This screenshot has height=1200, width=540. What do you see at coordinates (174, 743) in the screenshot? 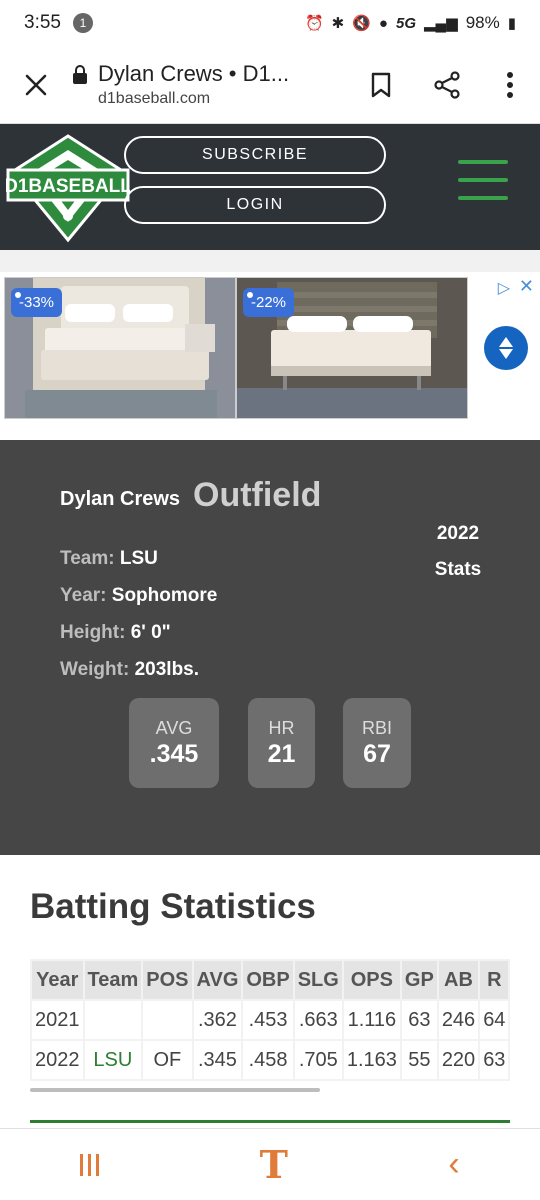
I see `stat-box-avg: AVG .345` at bounding box center [174, 743].